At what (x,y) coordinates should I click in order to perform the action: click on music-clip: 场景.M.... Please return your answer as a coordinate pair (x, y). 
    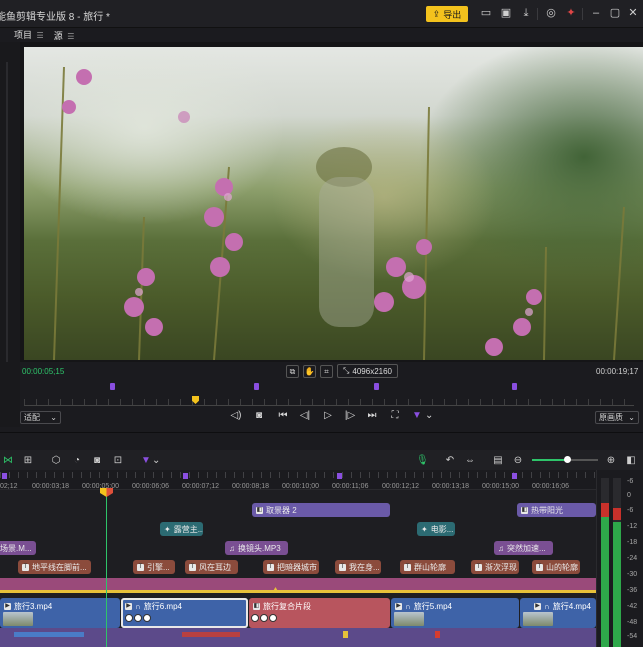
    Looking at the image, I should click on (18, 548).